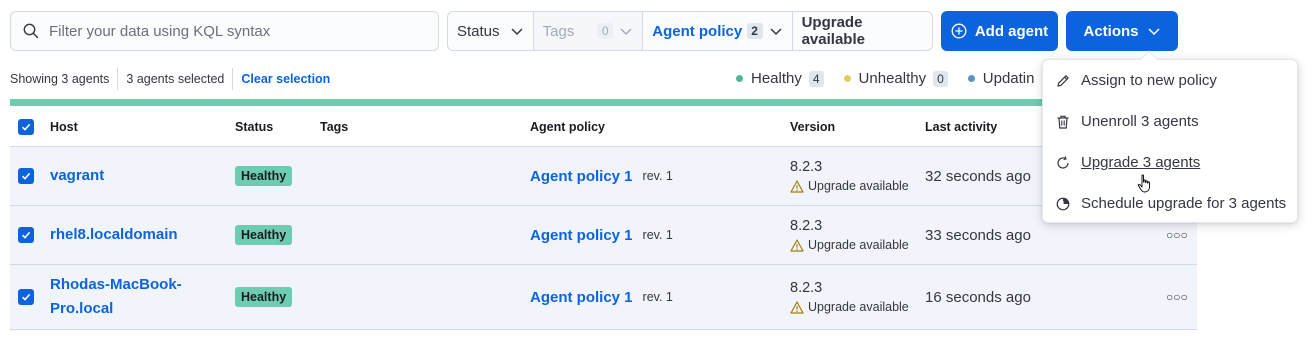  What do you see at coordinates (754, 31) in the screenshot?
I see `agent-policy-filter-count: 2` at bounding box center [754, 31].